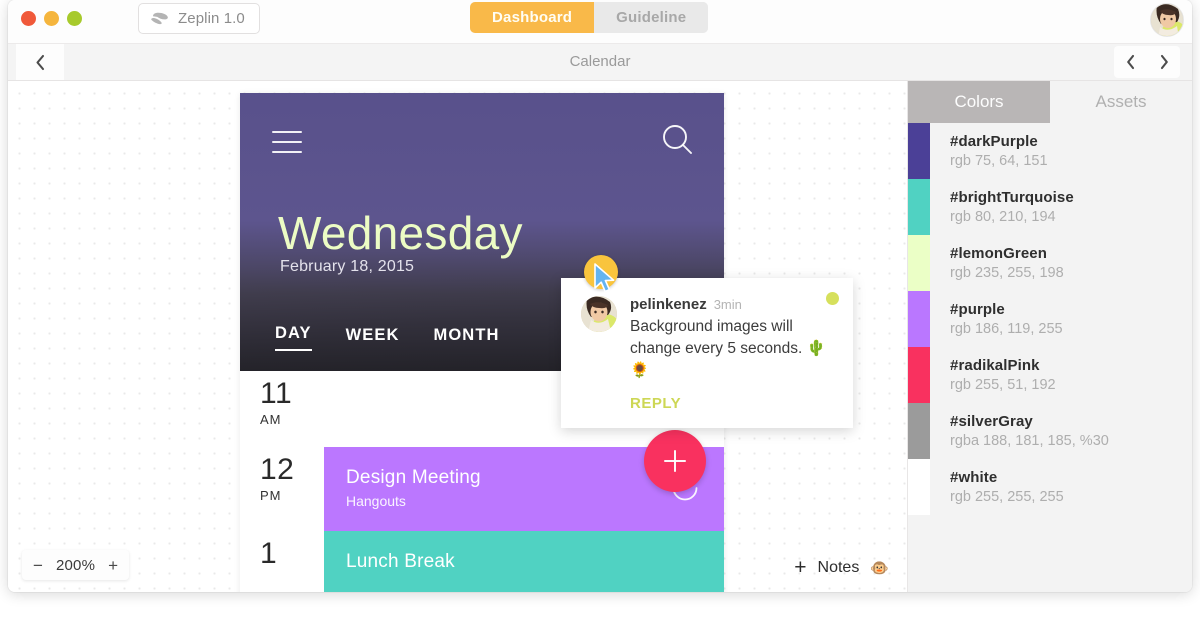 The height and width of the screenshot is (621, 1200). I want to click on color-name: #lemonGreen, so click(998, 253).